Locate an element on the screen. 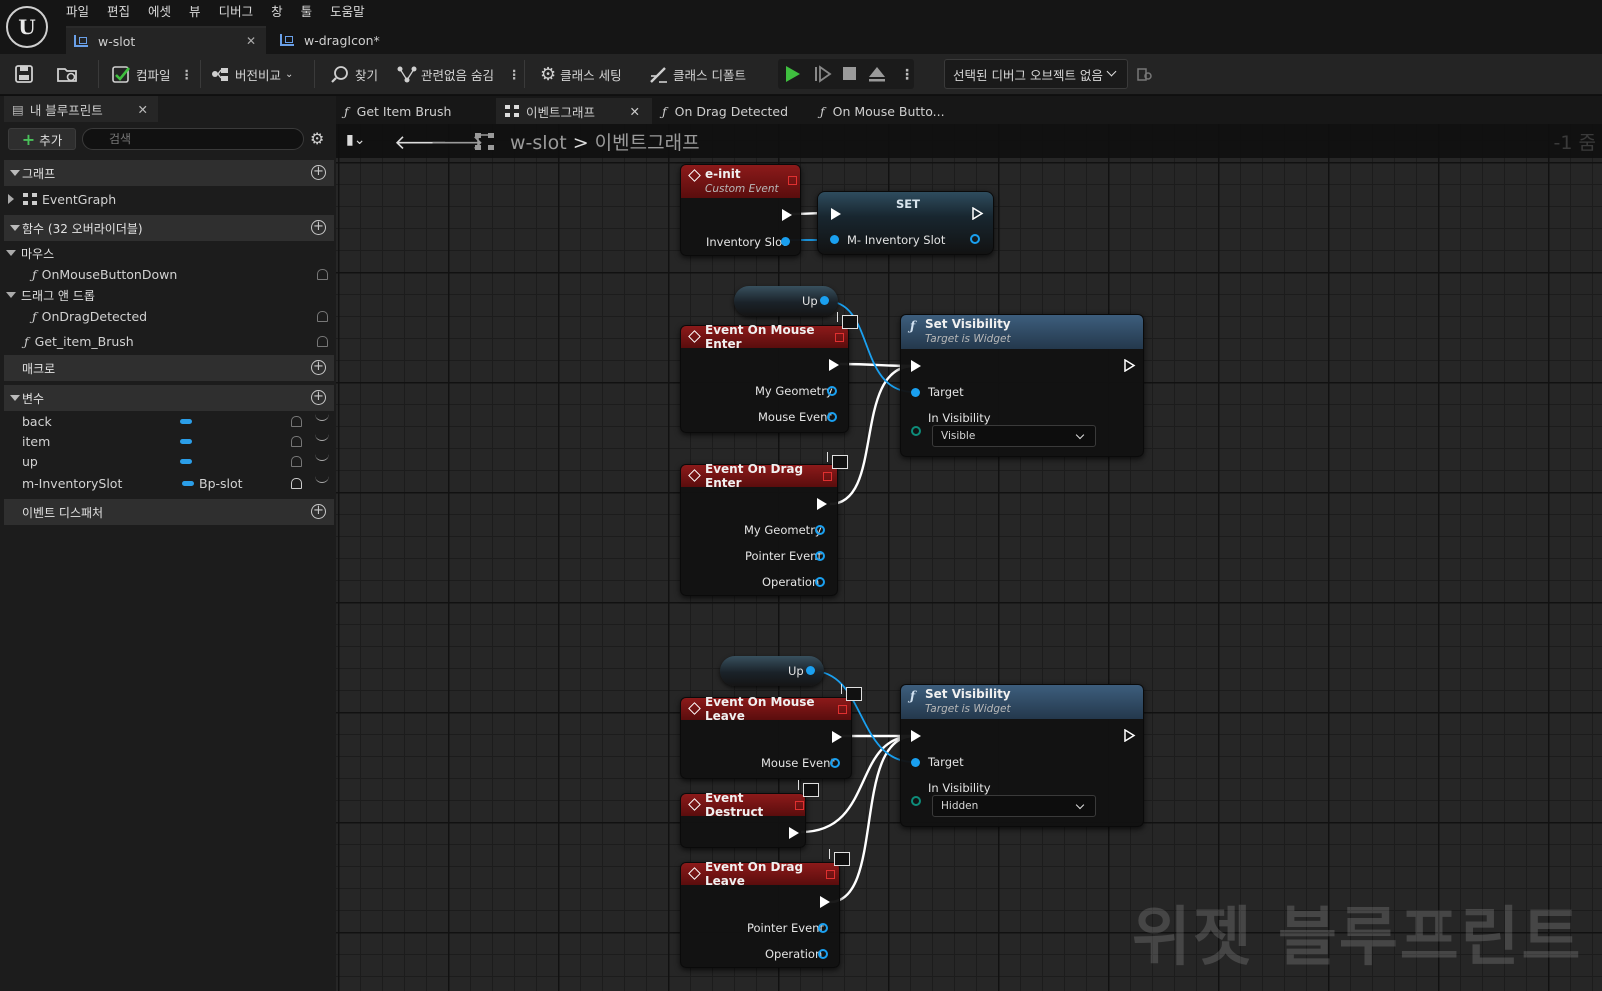 The image size is (1602, 991). function-get-item-brush: ƒ Get_item_Brush is located at coordinates (79, 341).